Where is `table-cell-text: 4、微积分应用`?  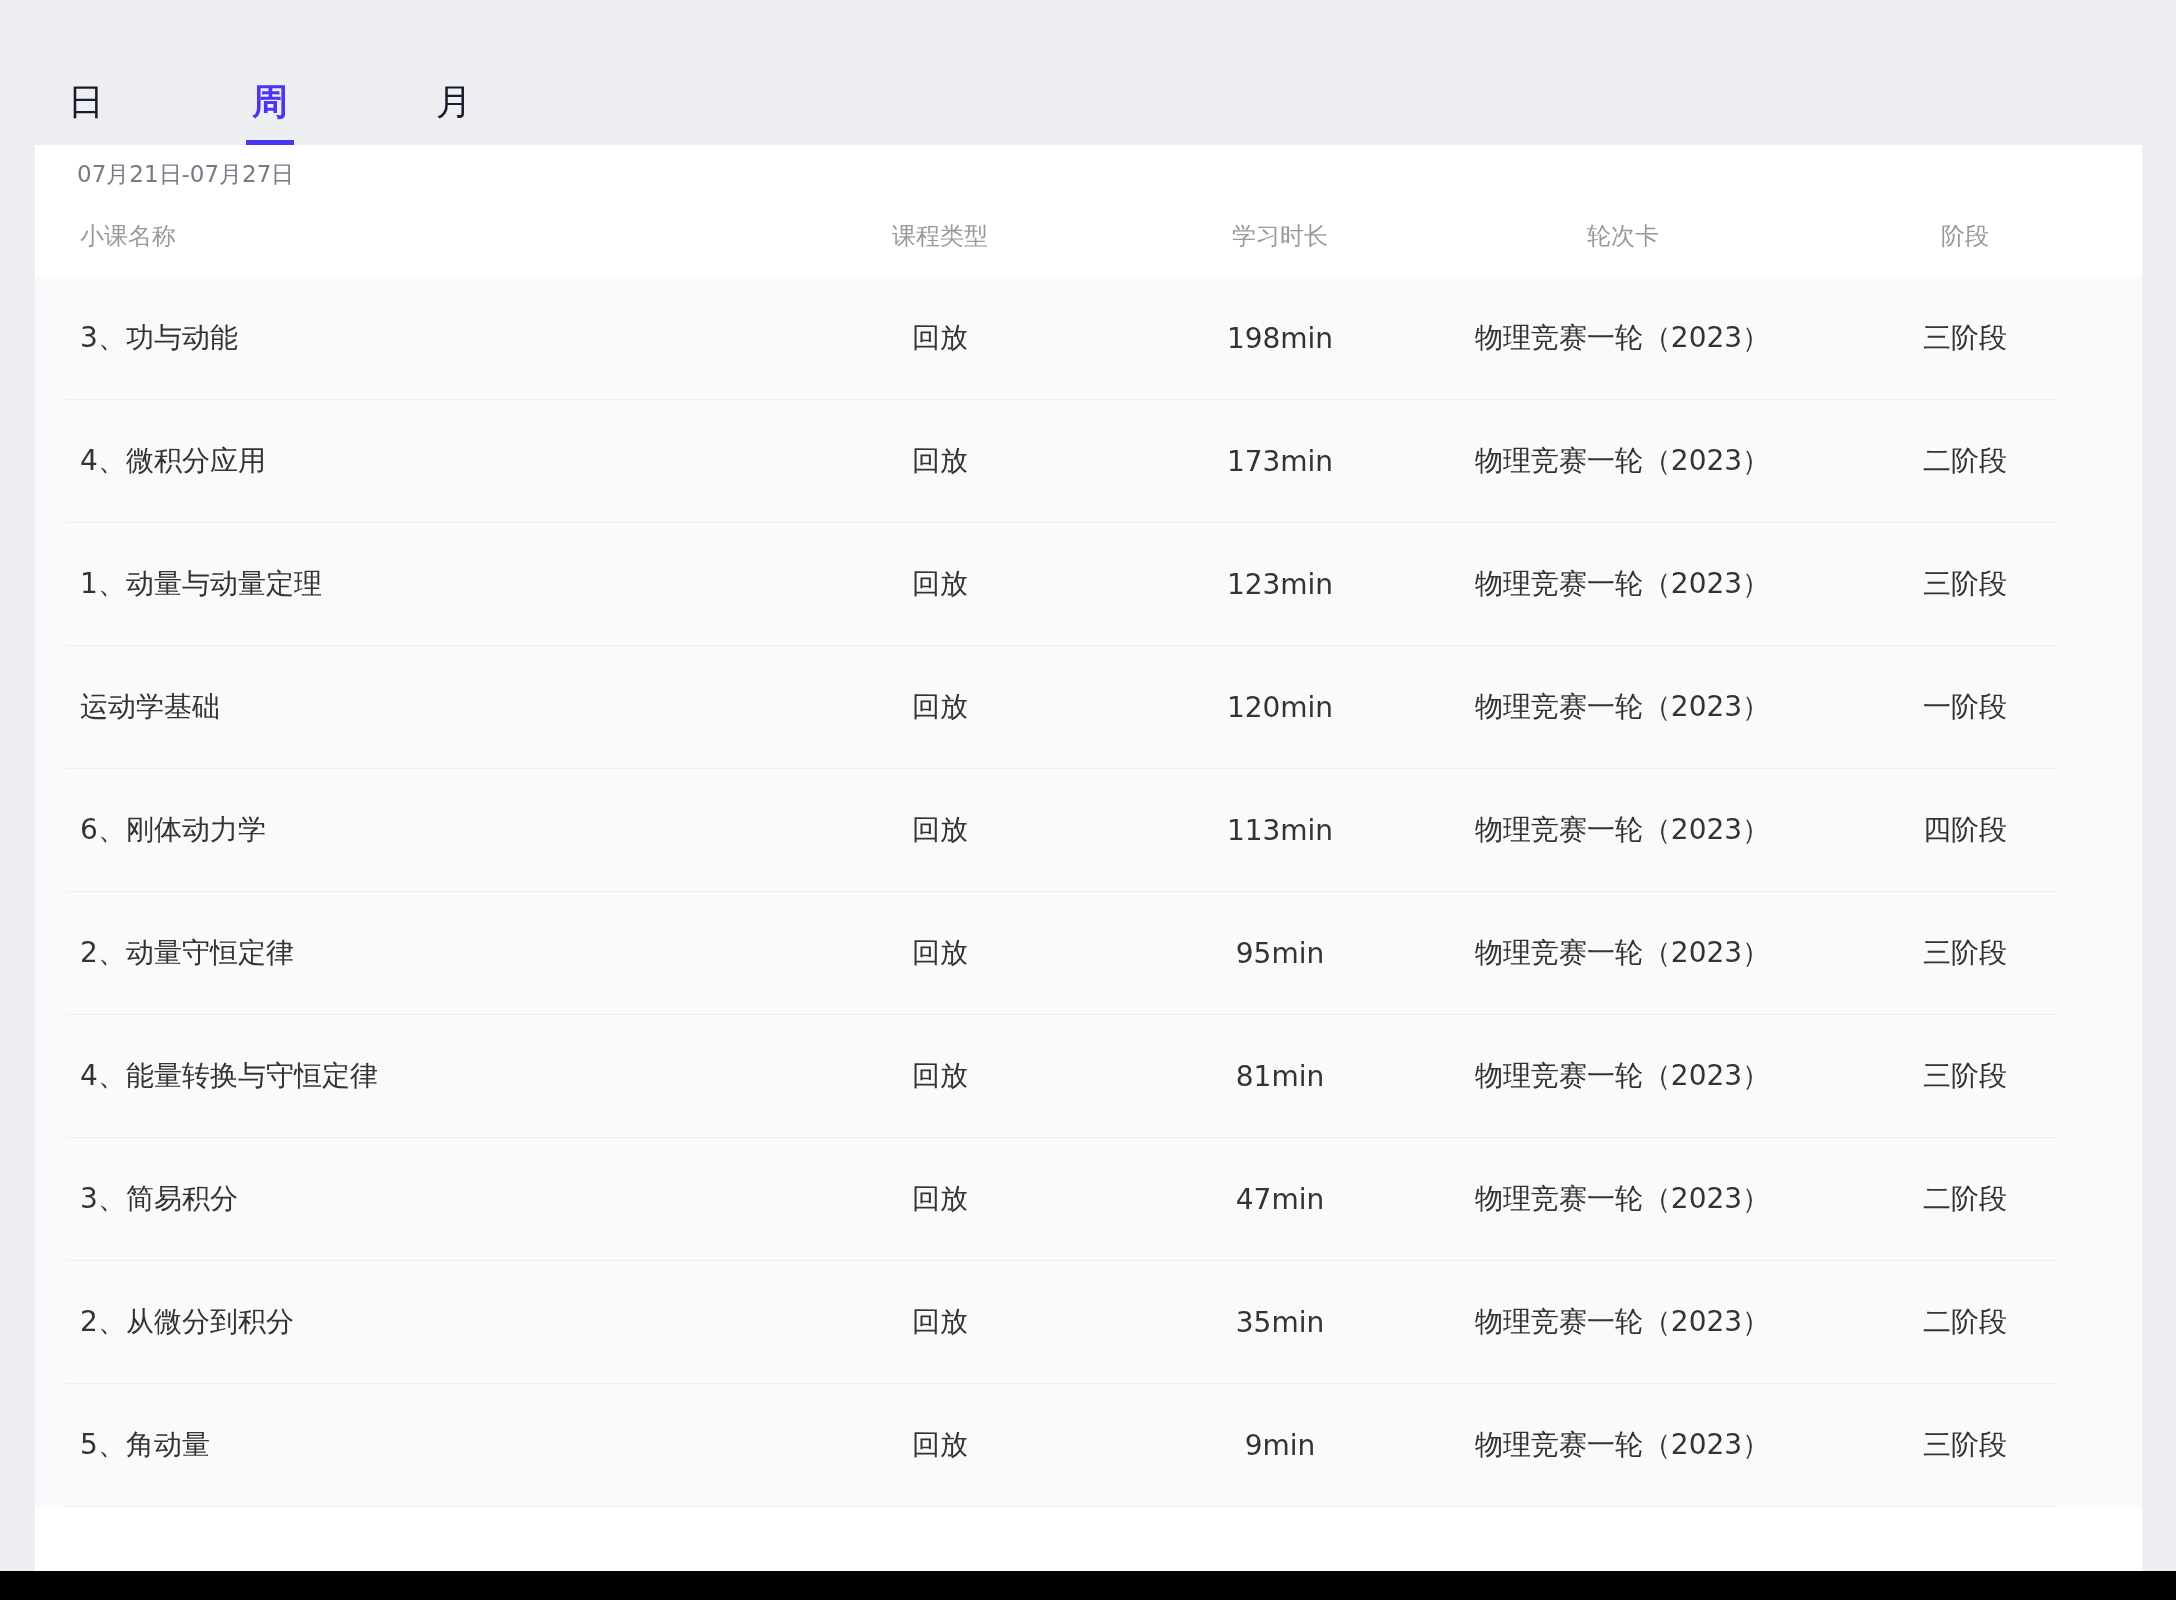 table-cell-text: 4、微积分应用 is located at coordinates (173, 461).